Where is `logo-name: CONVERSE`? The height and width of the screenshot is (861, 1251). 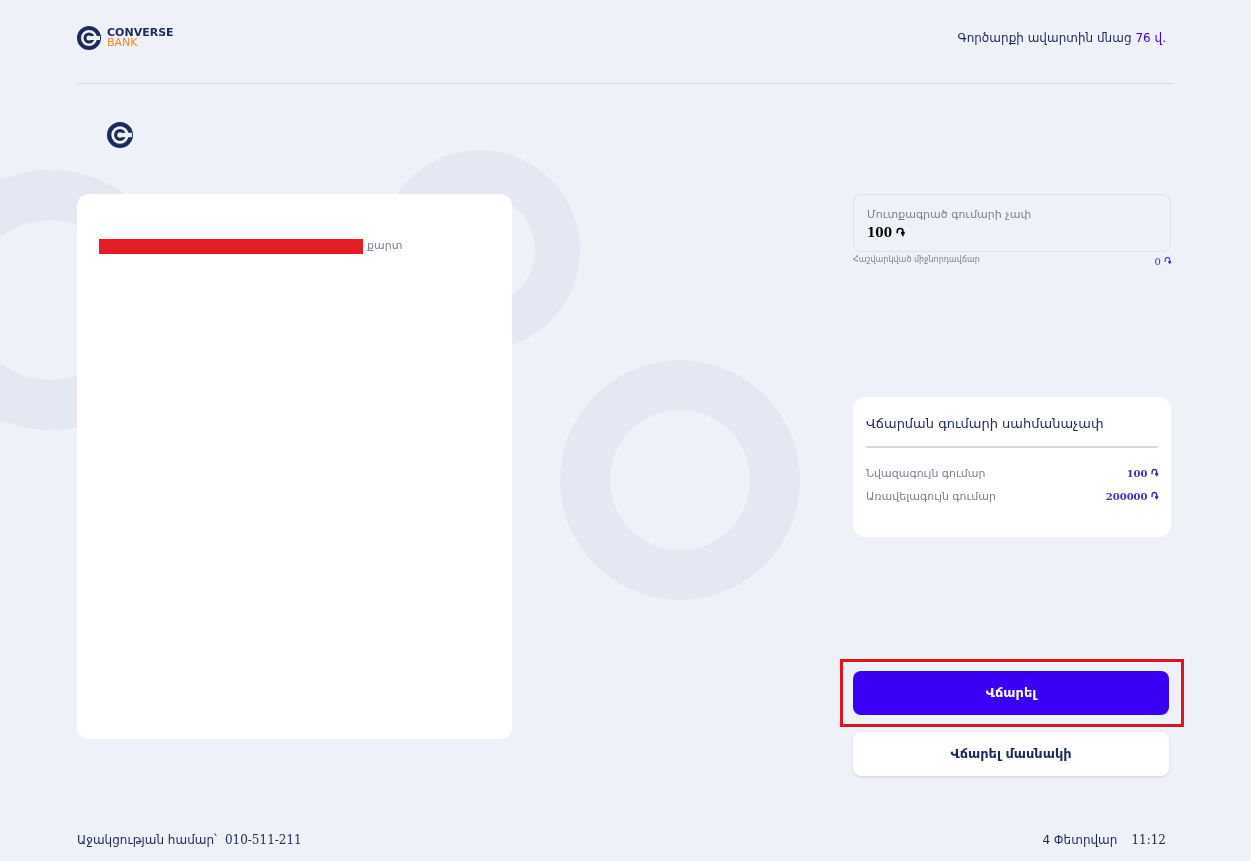 logo-name: CONVERSE is located at coordinates (140, 32).